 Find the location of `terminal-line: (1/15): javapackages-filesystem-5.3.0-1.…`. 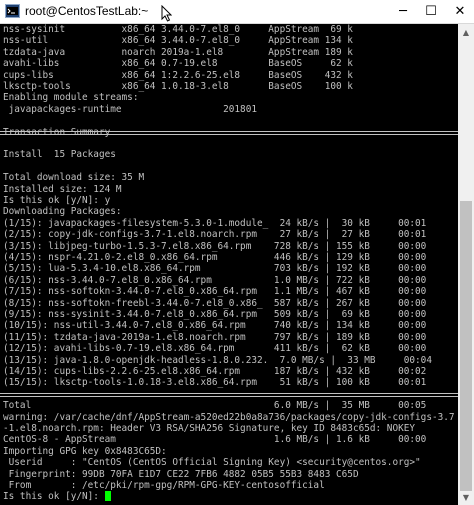

terminal-line: (1/15): javapackages-filesystem-5.3.0-1.… is located at coordinates (215, 223).